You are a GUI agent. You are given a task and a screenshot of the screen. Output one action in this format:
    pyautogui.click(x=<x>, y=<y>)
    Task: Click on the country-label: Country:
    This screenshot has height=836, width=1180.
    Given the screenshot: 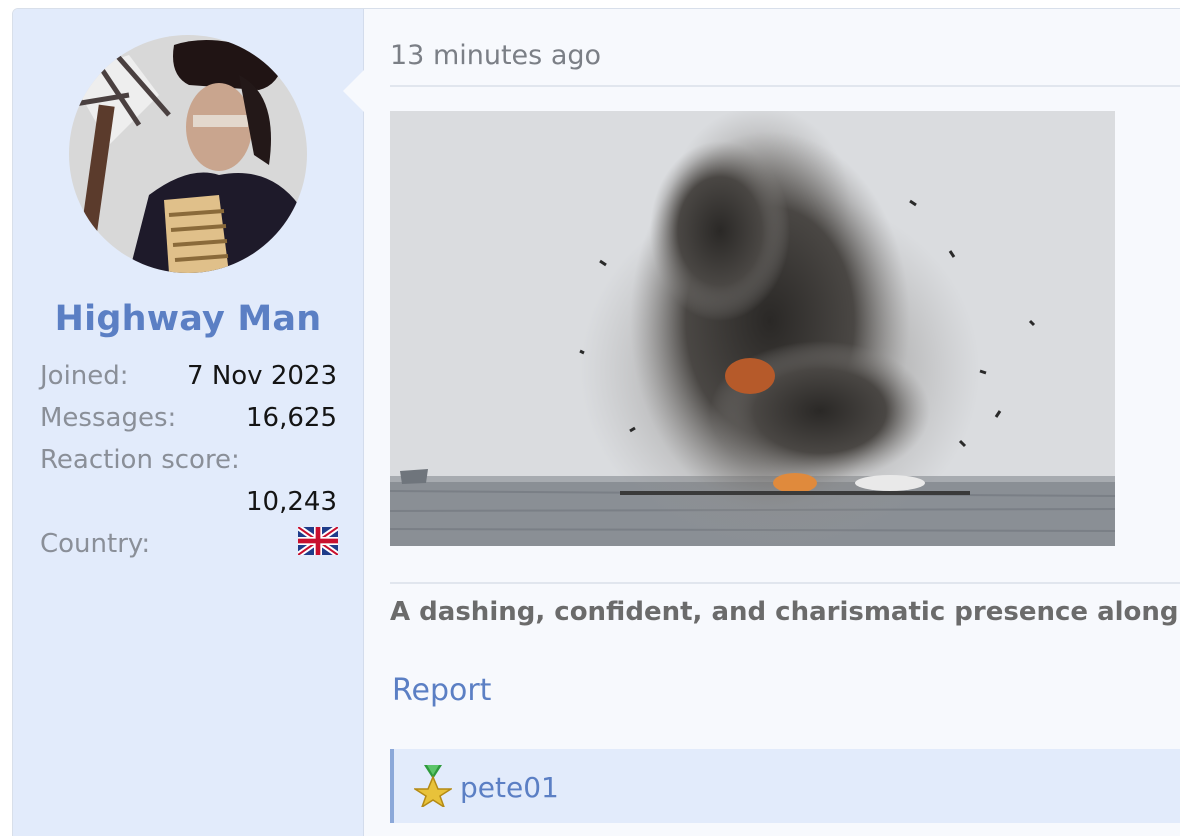 What is the action you would take?
    pyautogui.click(x=95, y=544)
    